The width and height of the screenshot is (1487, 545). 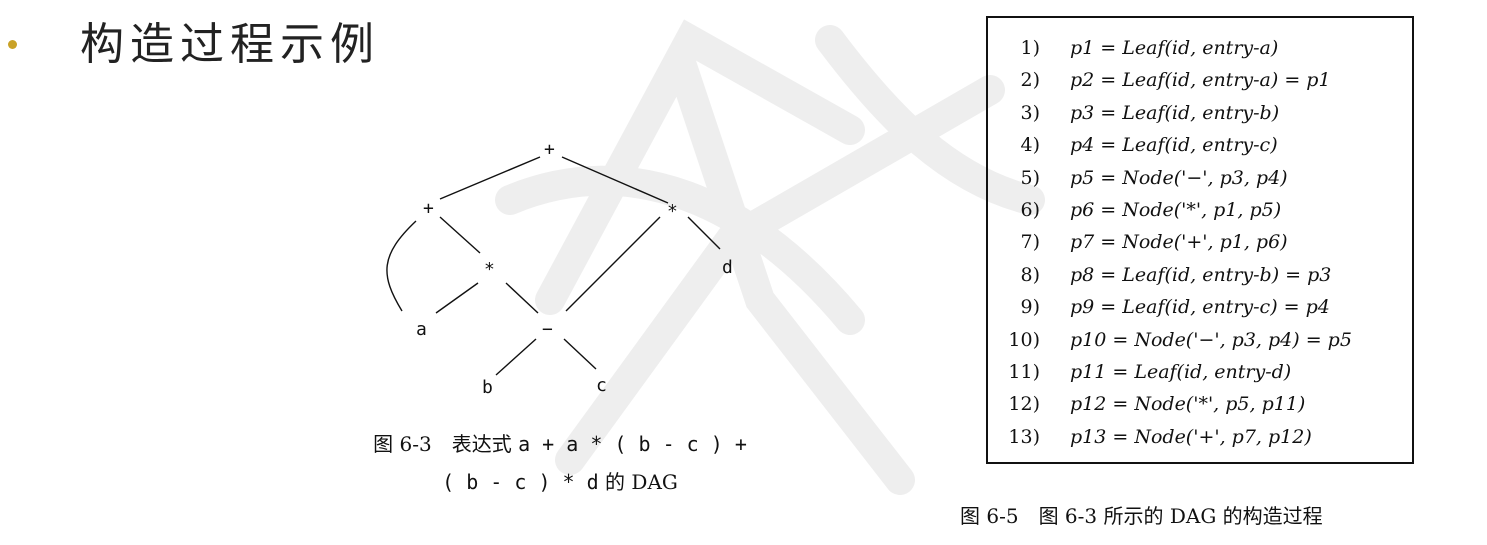 I want to click on dag-node-times-mid: *, so click(x=489, y=269).